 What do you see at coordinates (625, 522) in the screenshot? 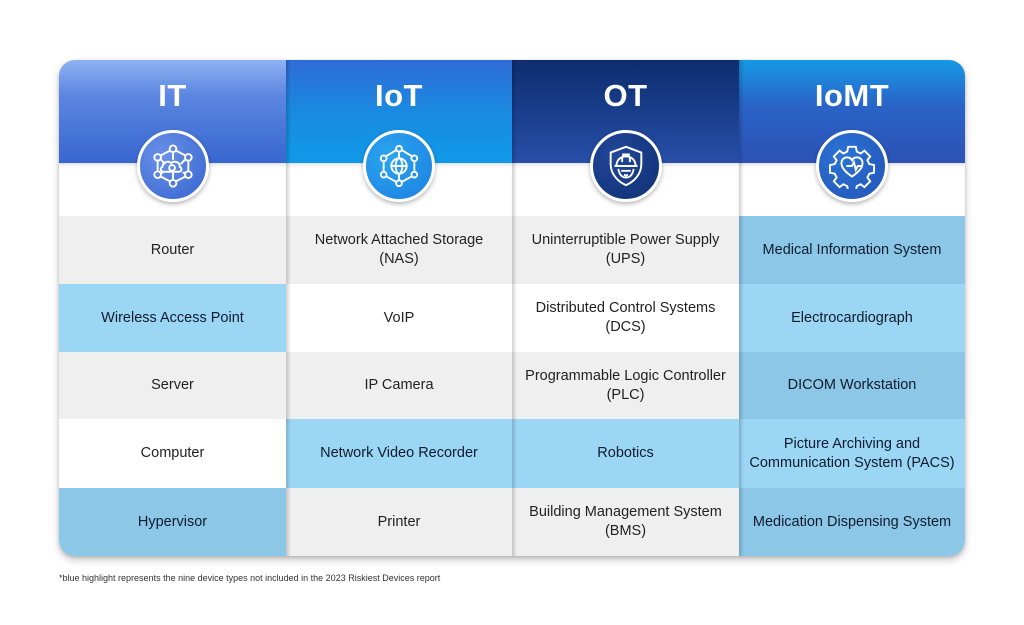
I see `table-cell: Building Management System (BMS)` at bounding box center [625, 522].